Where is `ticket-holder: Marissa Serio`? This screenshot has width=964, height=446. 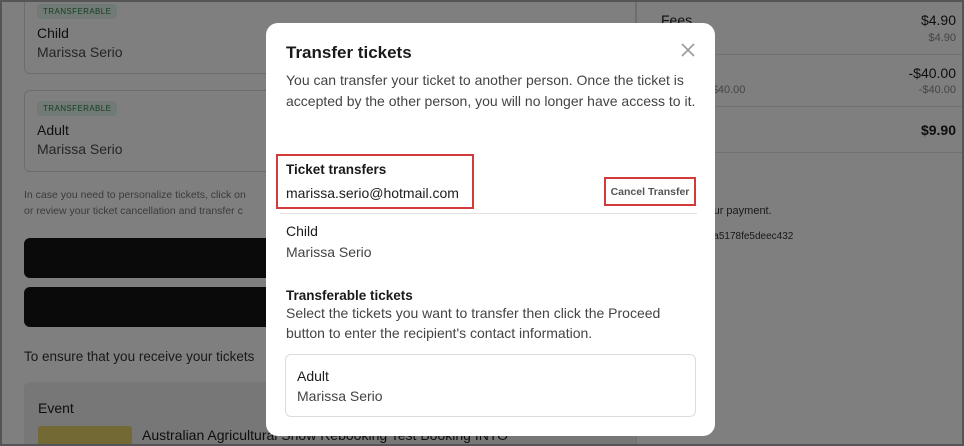
ticket-holder: Marissa Serio is located at coordinates (340, 396).